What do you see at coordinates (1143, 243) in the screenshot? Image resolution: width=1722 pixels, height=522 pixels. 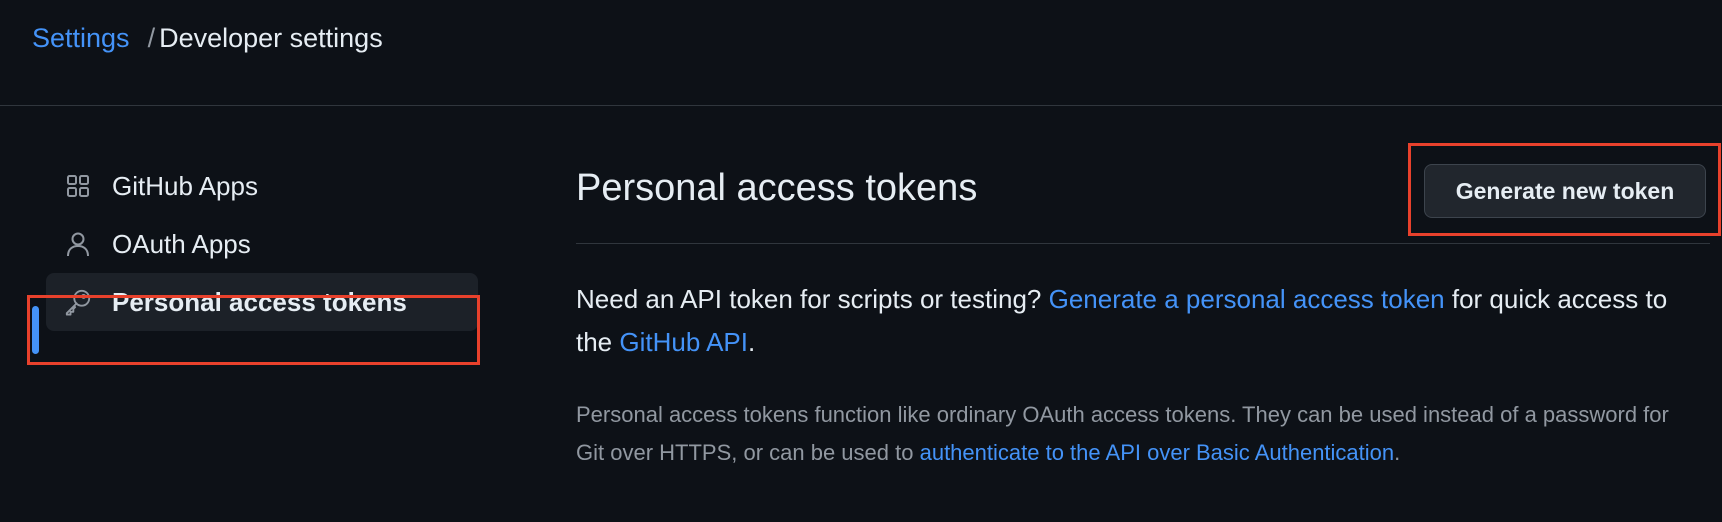 I see `divider` at bounding box center [1143, 243].